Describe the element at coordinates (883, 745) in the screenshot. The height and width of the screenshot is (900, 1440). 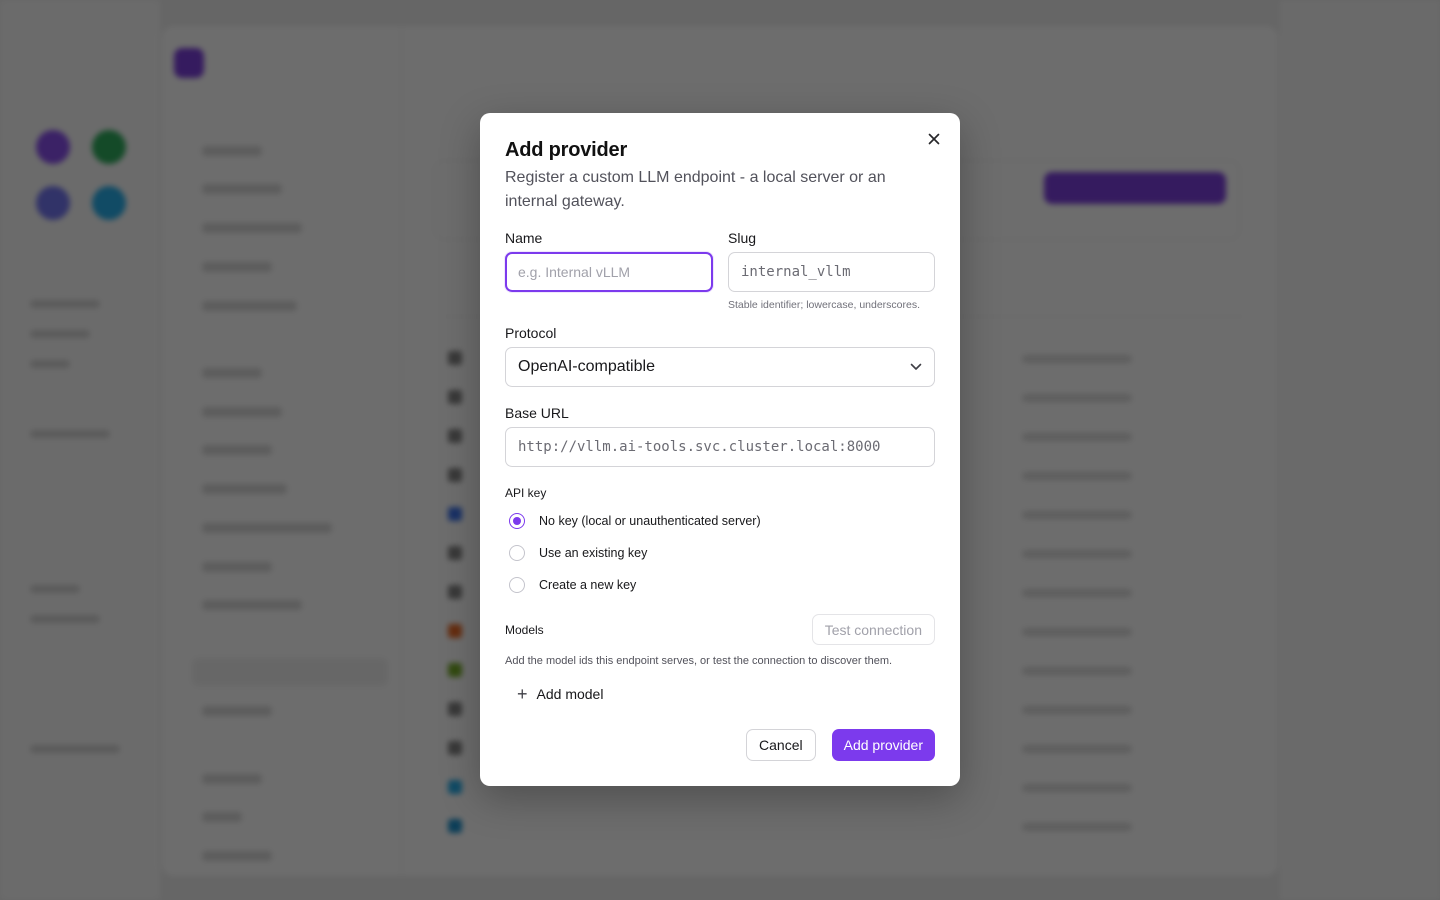
I see `add-provider-button: Add provider` at that location.